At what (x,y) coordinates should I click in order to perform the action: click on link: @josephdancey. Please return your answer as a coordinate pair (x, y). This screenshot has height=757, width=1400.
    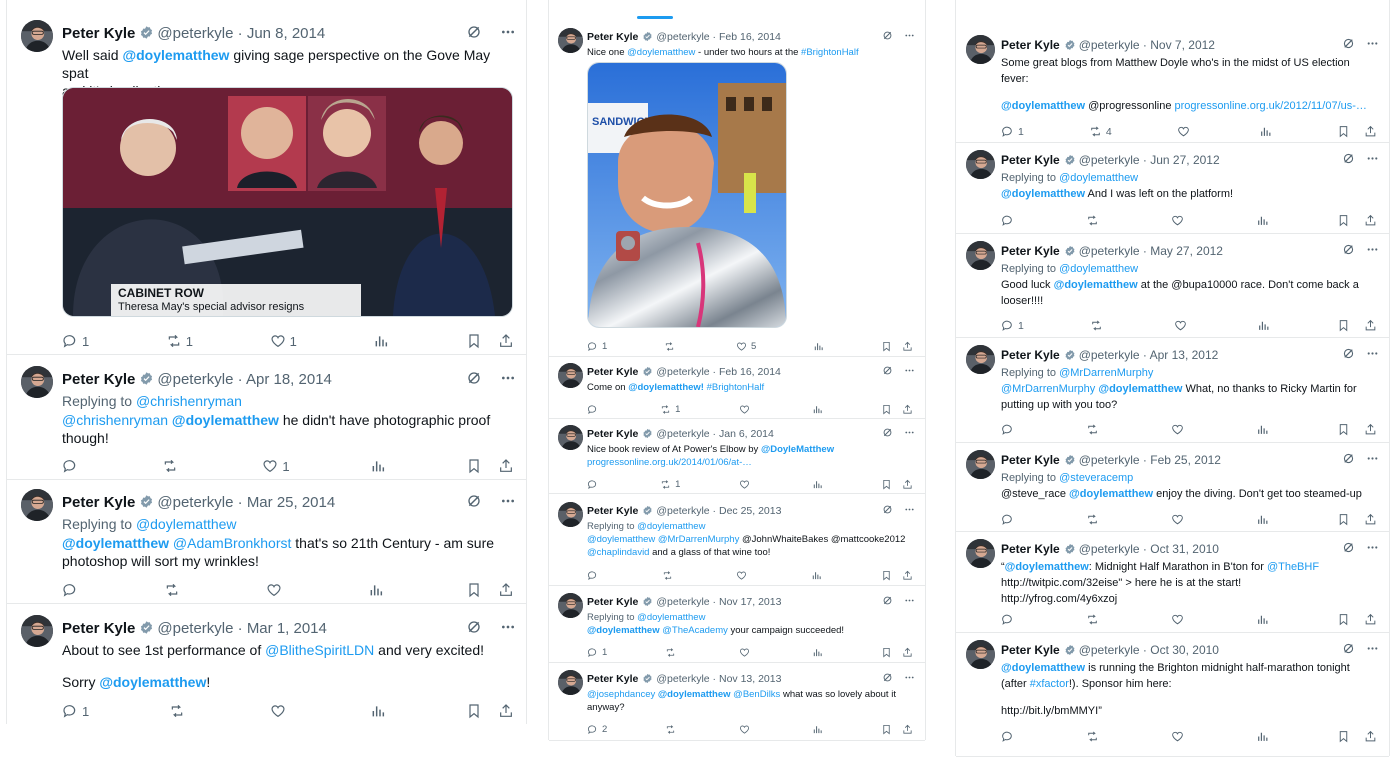
    Looking at the image, I should click on (621, 694).